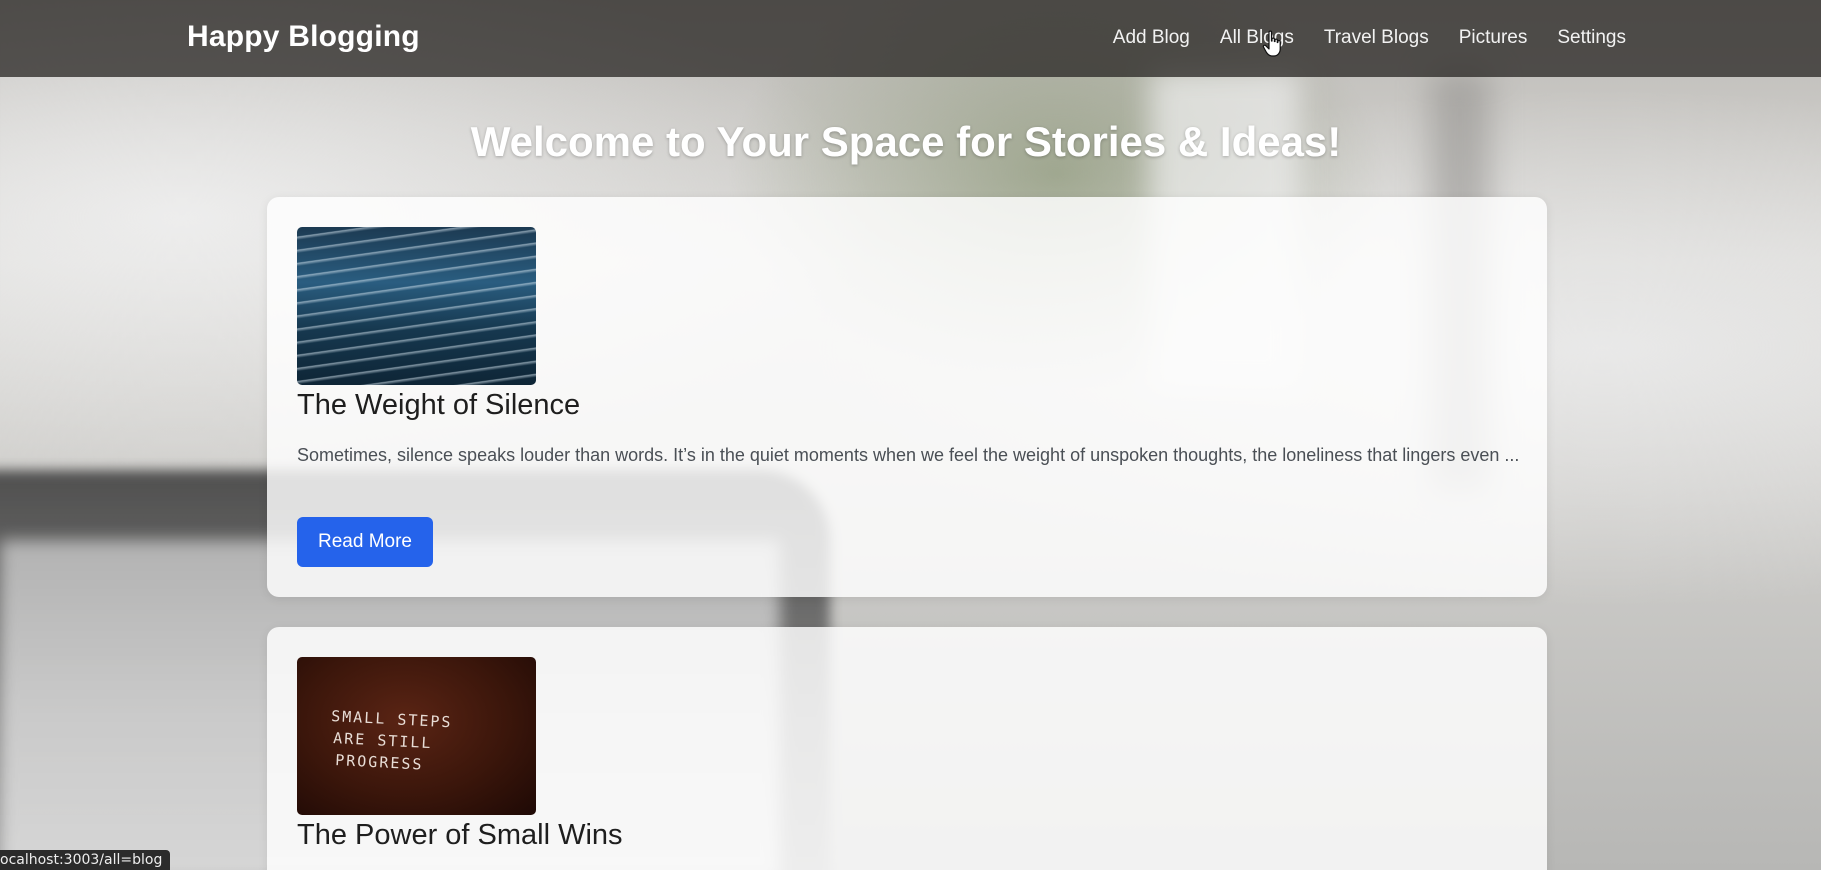 The width and height of the screenshot is (1821, 870). Describe the element at coordinates (1591, 38) in the screenshot. I see `nav-settings: Settings` at that location.